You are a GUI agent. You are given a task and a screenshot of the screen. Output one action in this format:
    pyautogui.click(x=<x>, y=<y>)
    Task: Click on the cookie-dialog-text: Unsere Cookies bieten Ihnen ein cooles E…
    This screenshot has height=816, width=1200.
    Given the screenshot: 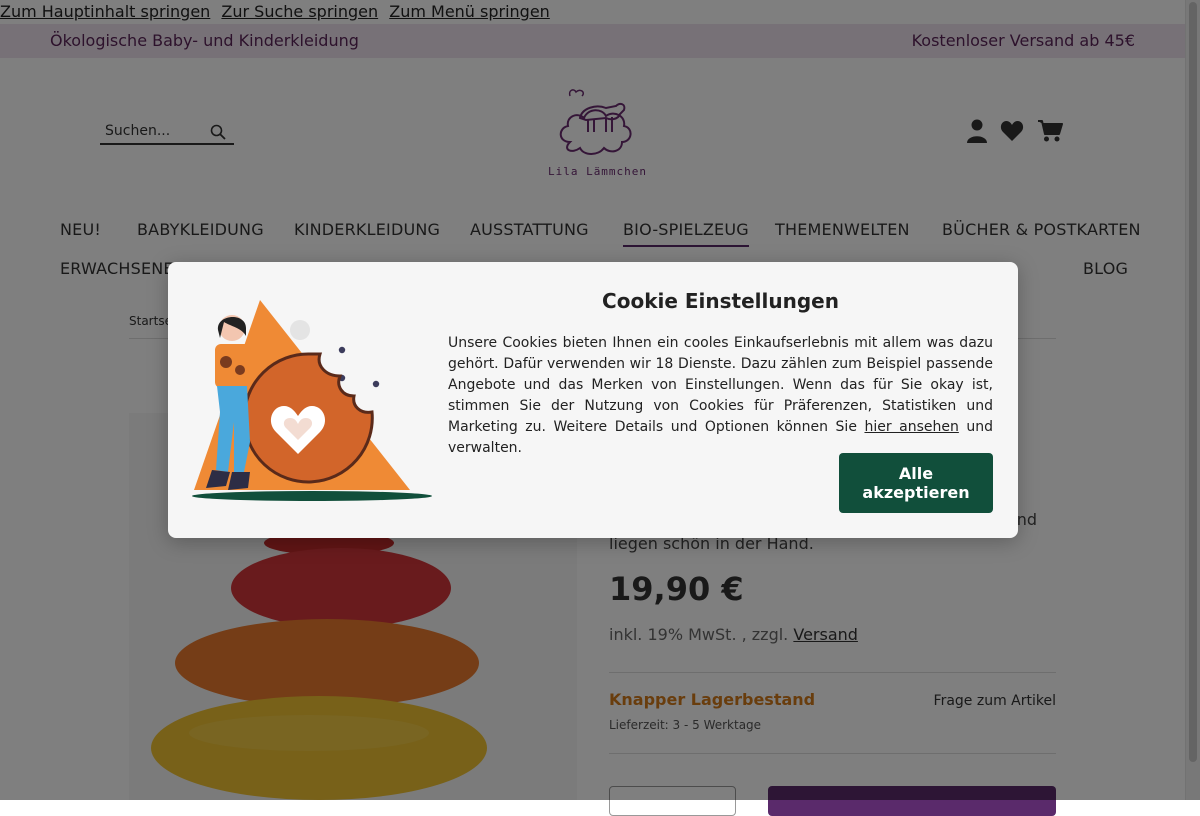 What is the action you would take?
    pyautogui.click(x=720, y=396)
    